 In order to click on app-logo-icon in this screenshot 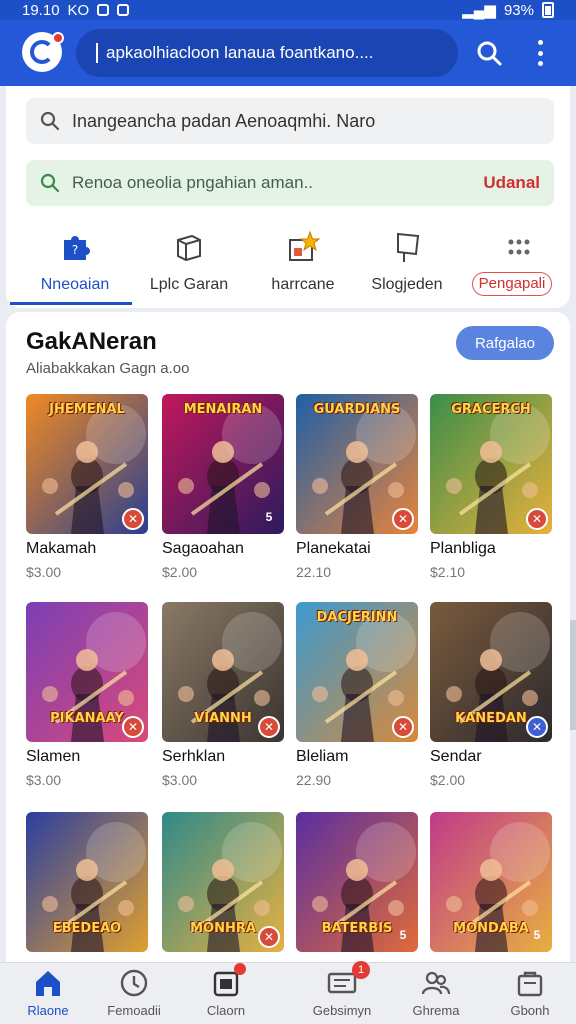, I will do `click(43, 52)`.